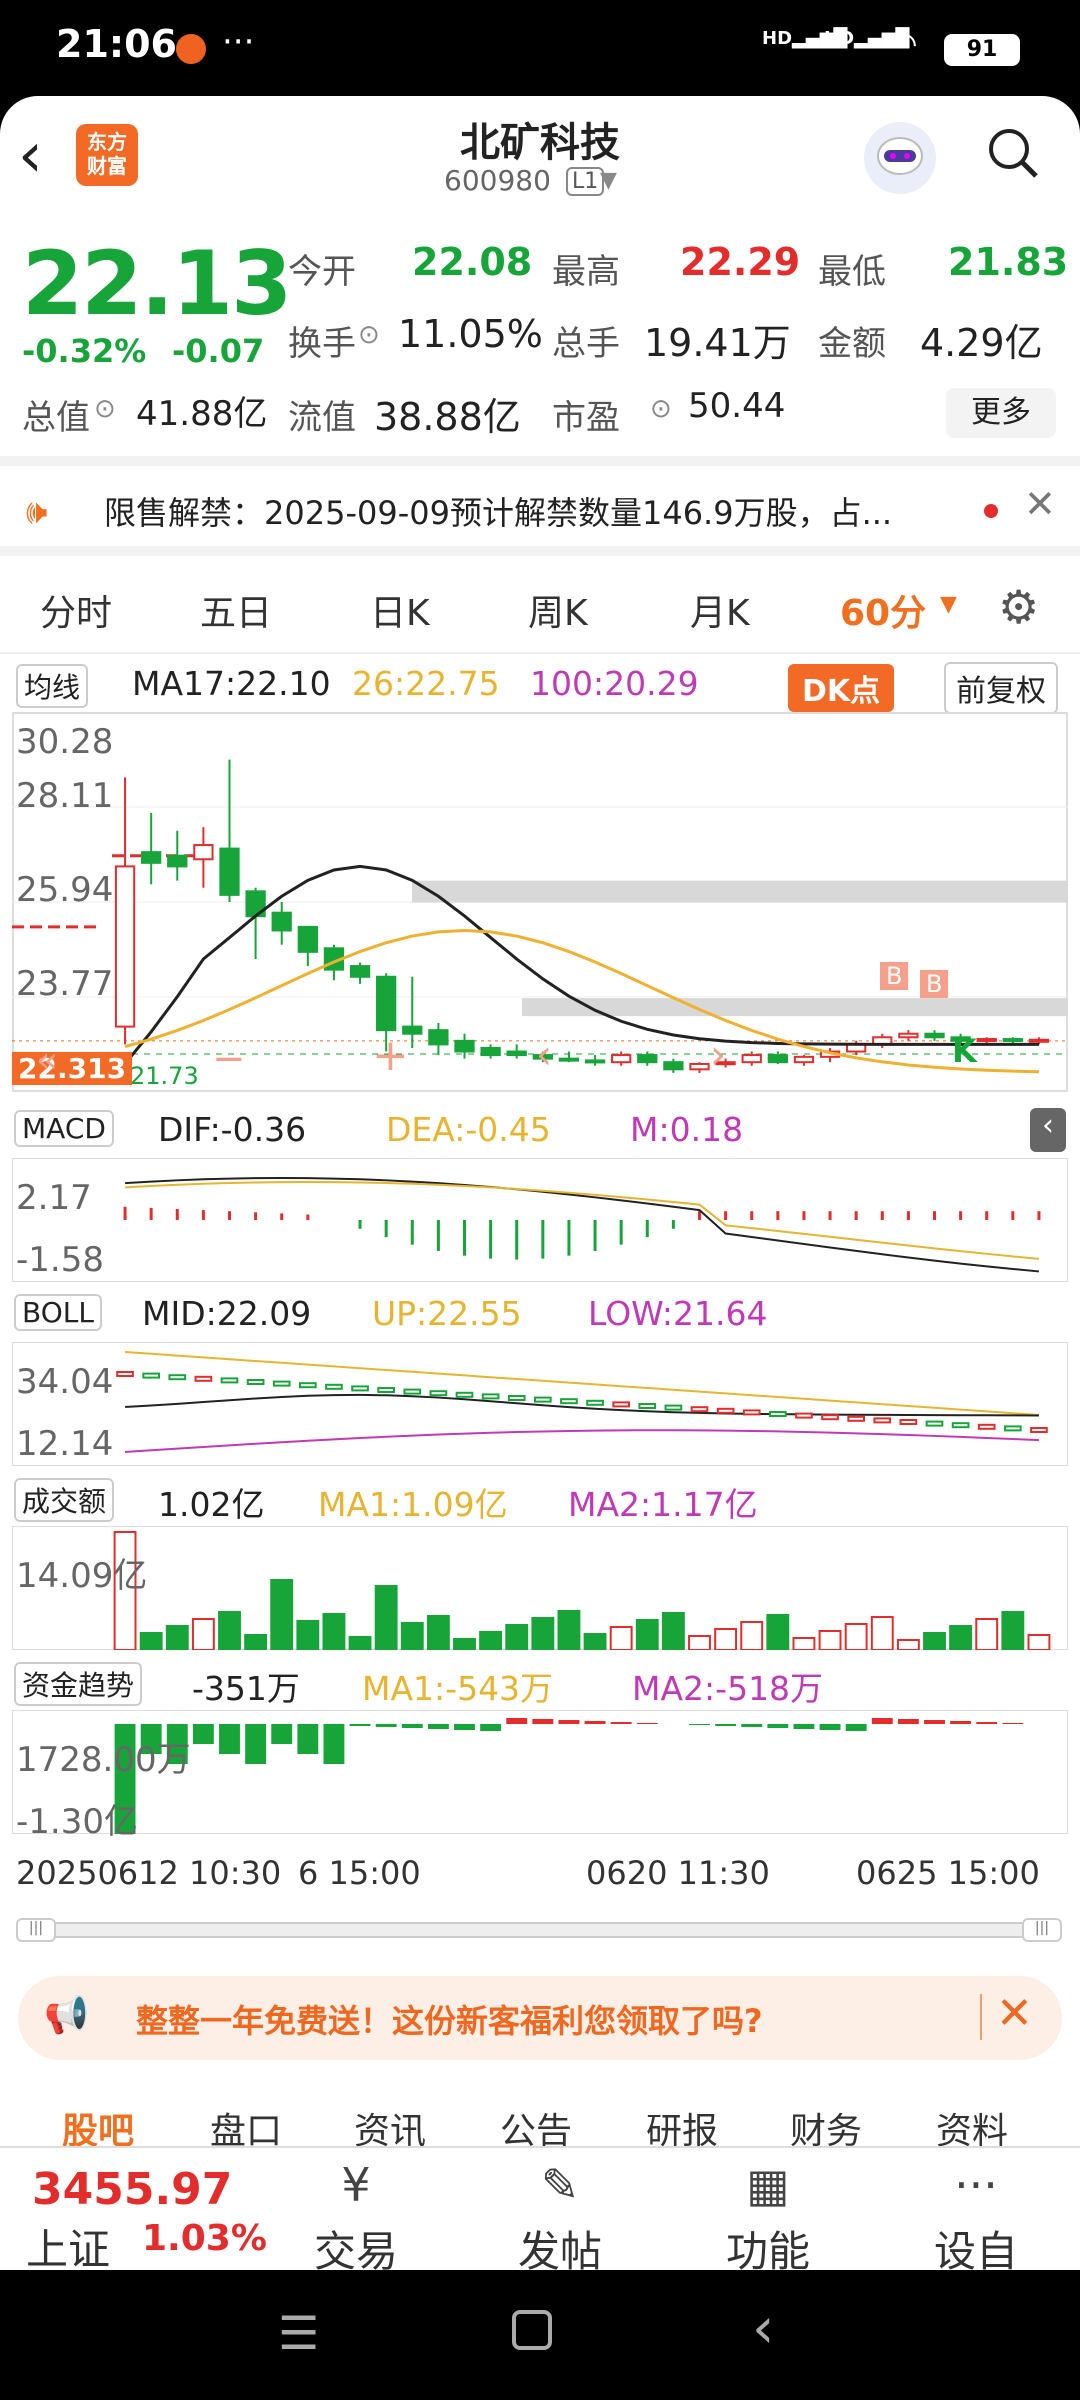 The height and width of the screenshot is (2400, 1080). I want to click on price-tag: 22.313, so click(72, 1068).